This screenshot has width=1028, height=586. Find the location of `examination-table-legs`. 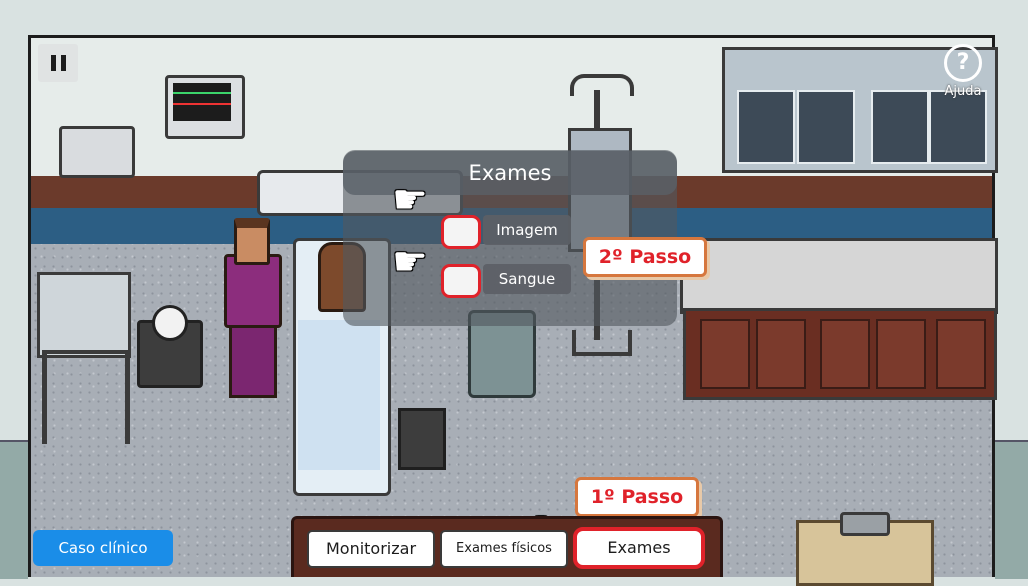

examination-table-legs is located at coordinates (86, 397).